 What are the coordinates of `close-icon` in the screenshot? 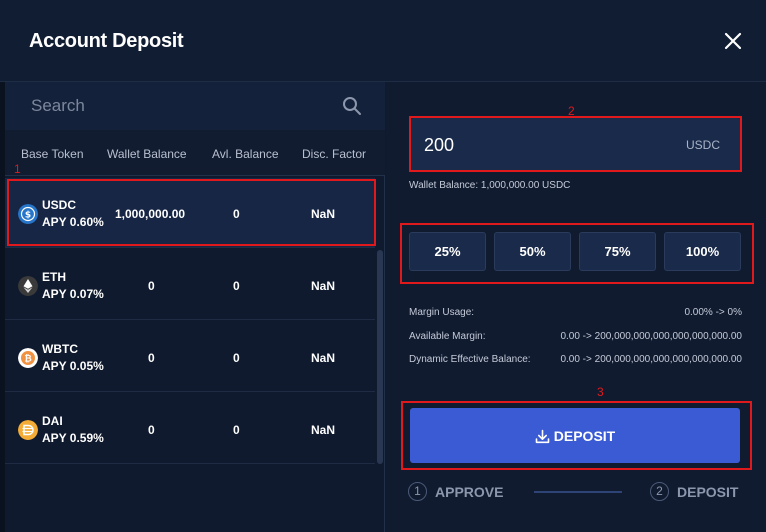 It's located at (733, 41).